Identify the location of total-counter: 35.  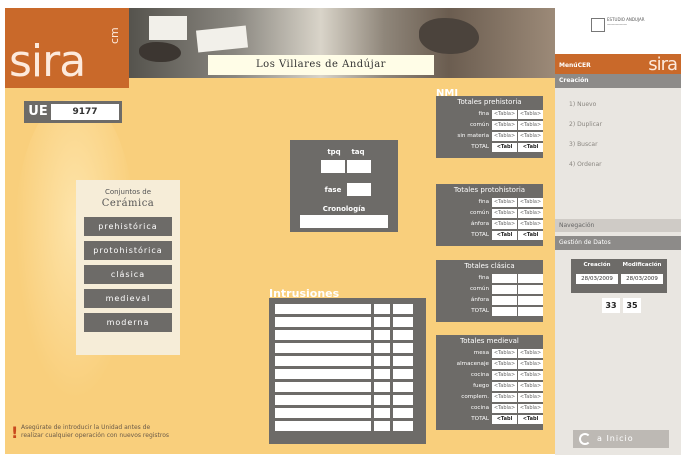
(632, 305).